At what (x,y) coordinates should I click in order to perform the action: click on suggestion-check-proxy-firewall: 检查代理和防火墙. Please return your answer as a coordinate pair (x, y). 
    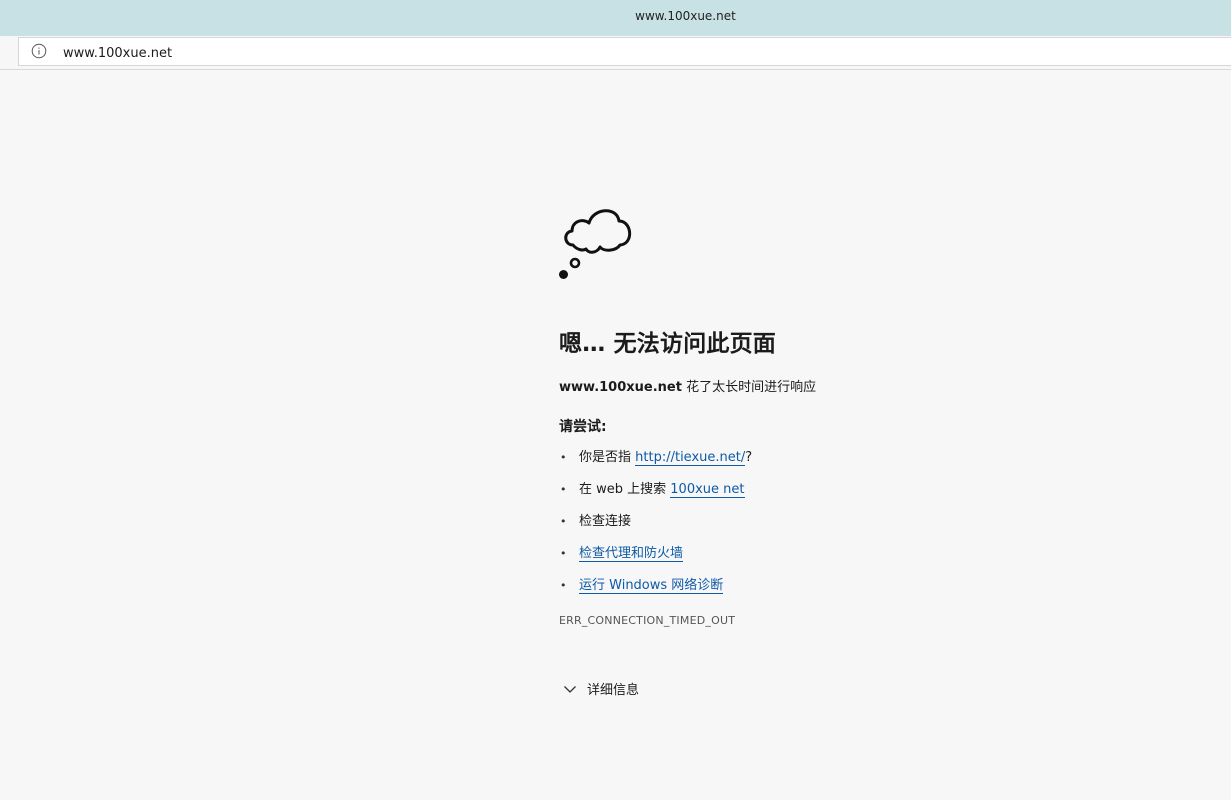
    Looking at the image, I should click on (859, 560).